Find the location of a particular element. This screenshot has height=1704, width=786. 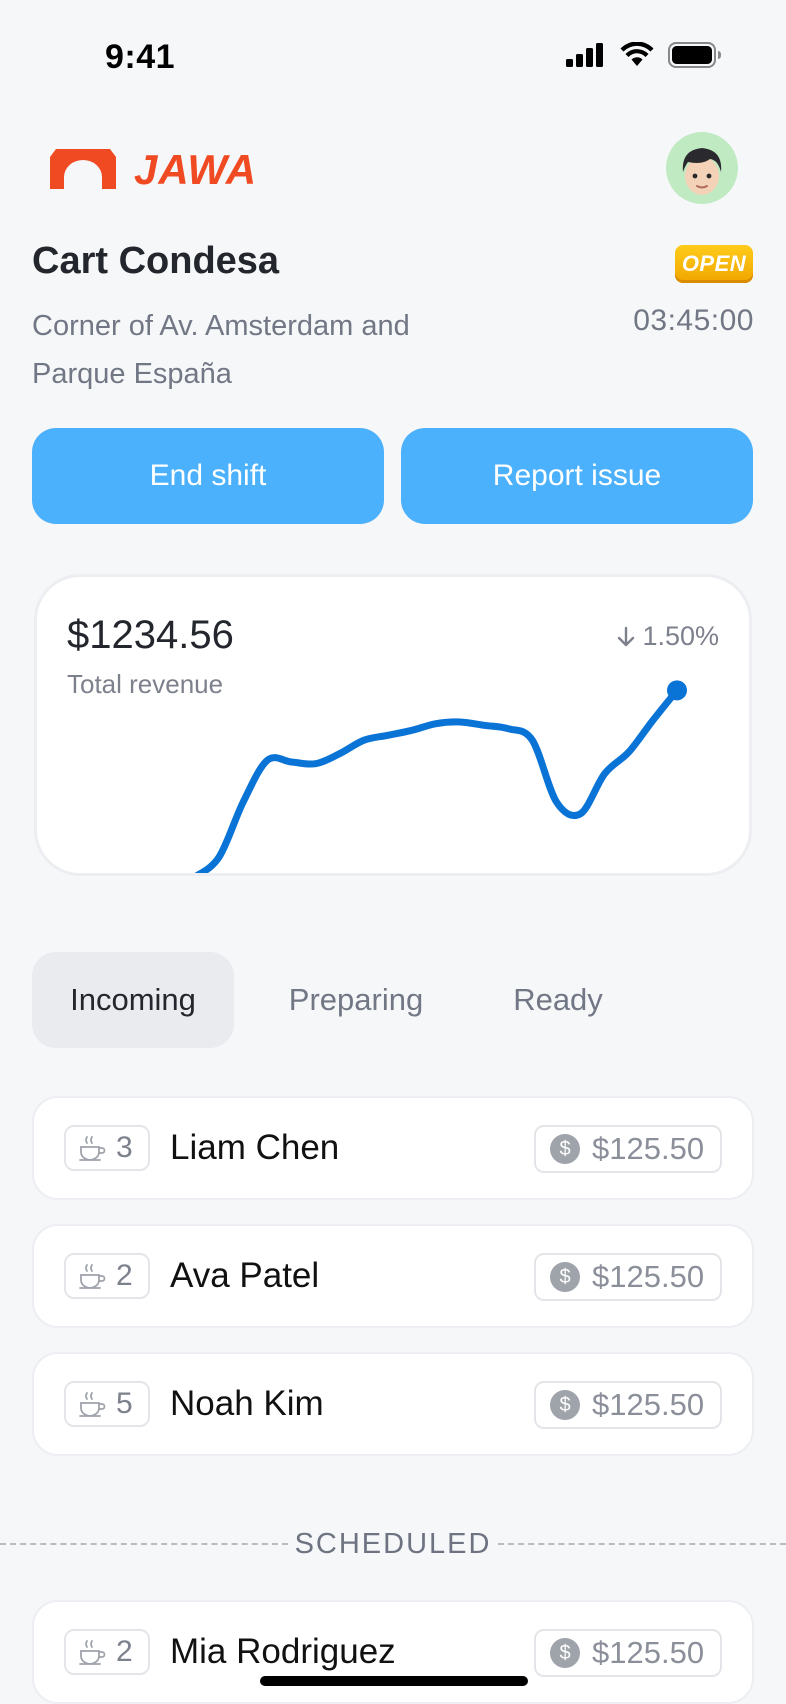

revenue-chart is located at coordinates (440, 776).